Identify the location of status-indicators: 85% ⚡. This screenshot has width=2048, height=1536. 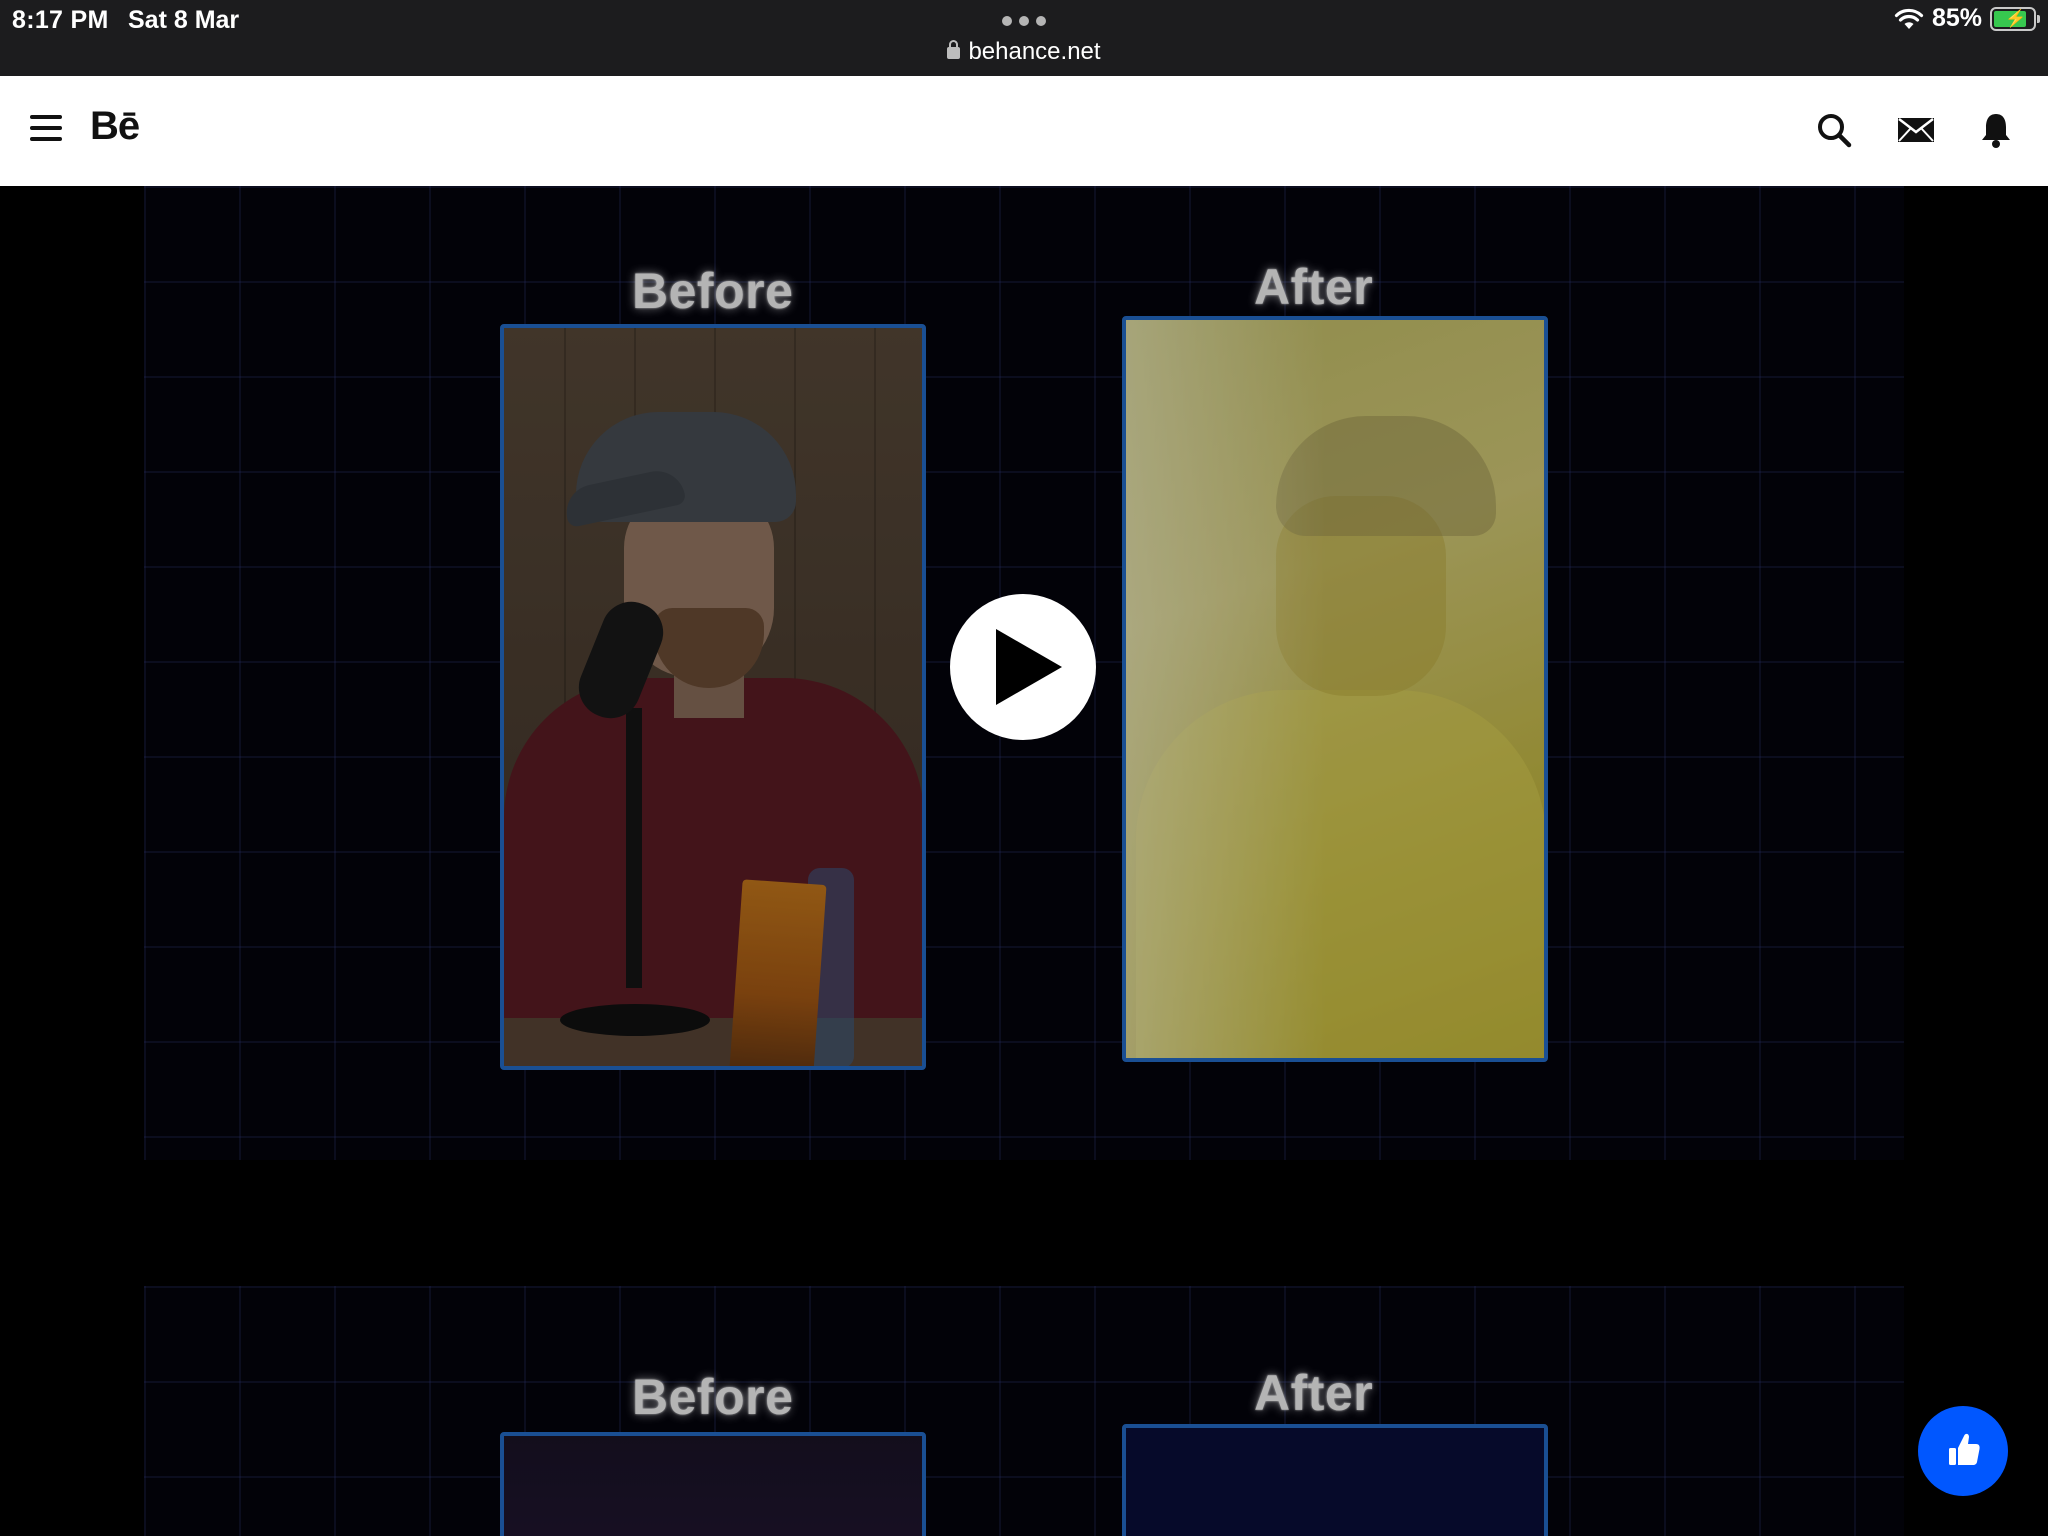
(1967, 18).